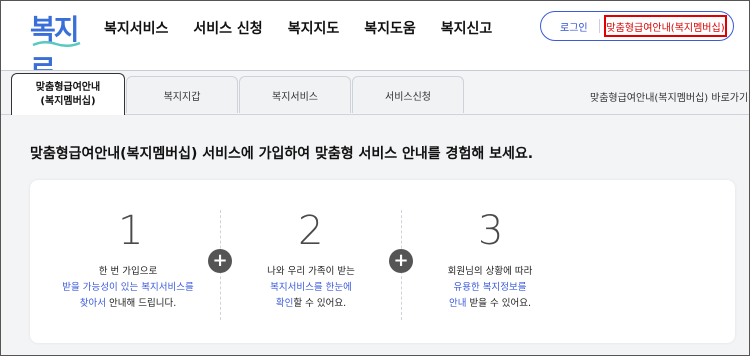 The width and height of the screenshot is (750, 356). What do you see at coordinates (131, 231) in the screenshot?
I see `step-1-number: 1` at bounding box center [131, 231].